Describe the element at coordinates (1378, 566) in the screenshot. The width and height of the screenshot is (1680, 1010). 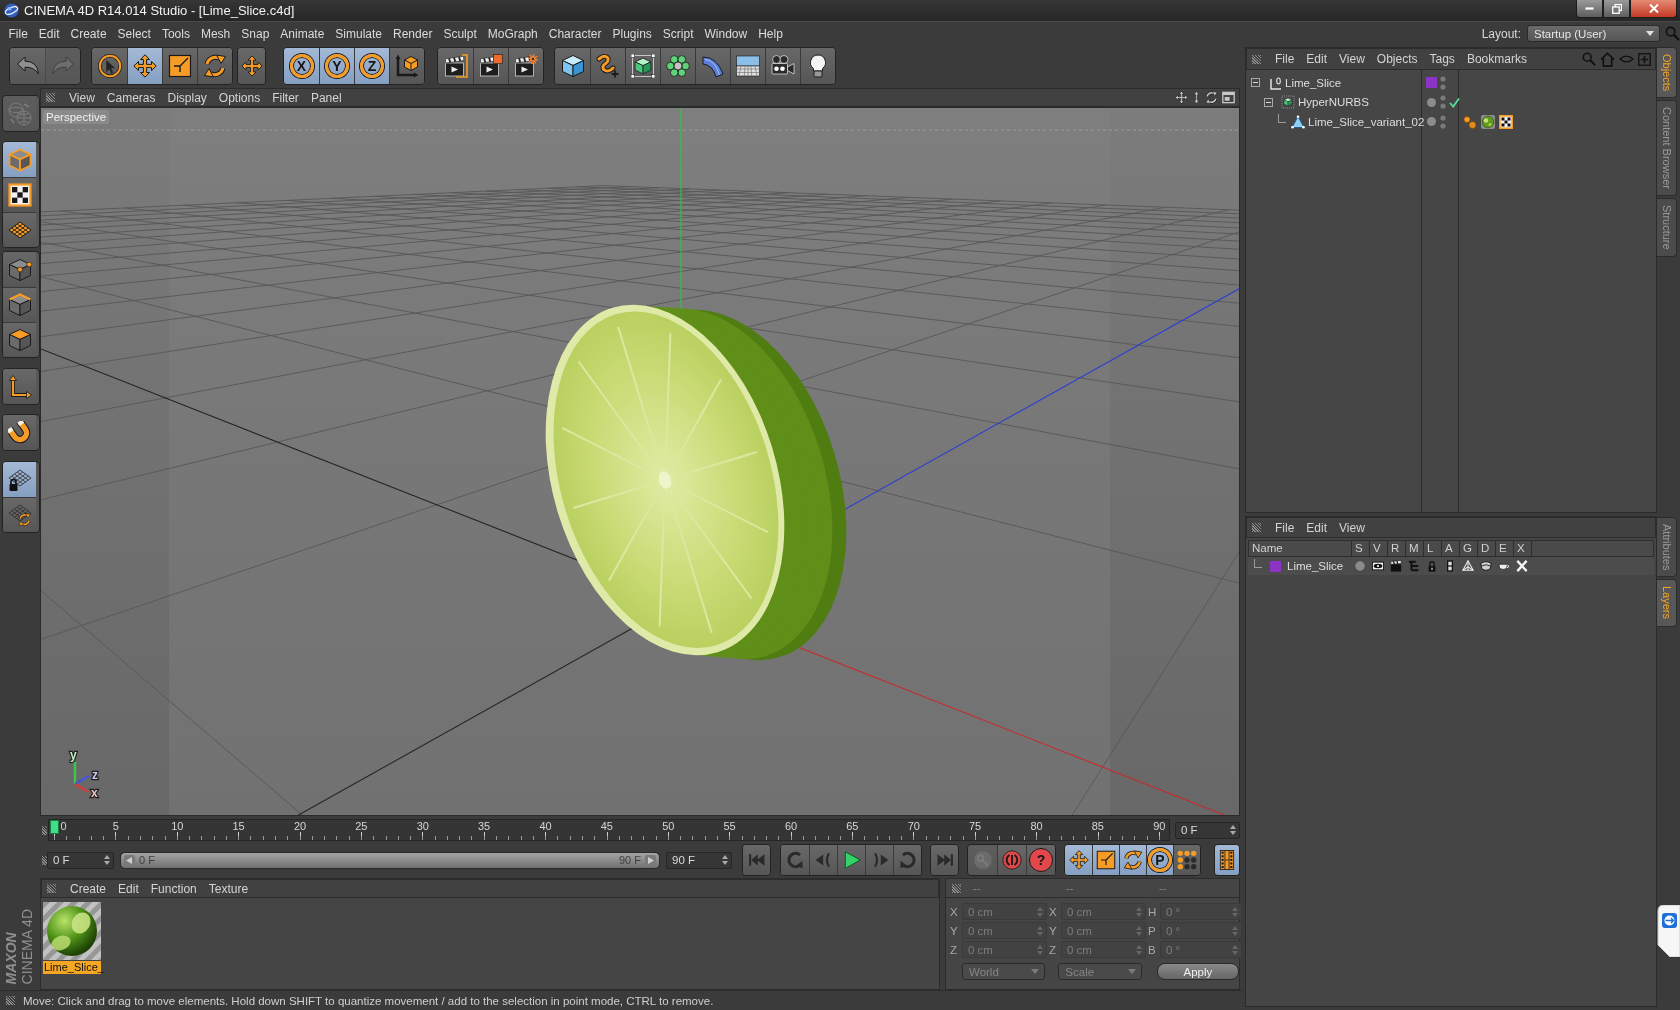
I see `eye-icon` at that location.